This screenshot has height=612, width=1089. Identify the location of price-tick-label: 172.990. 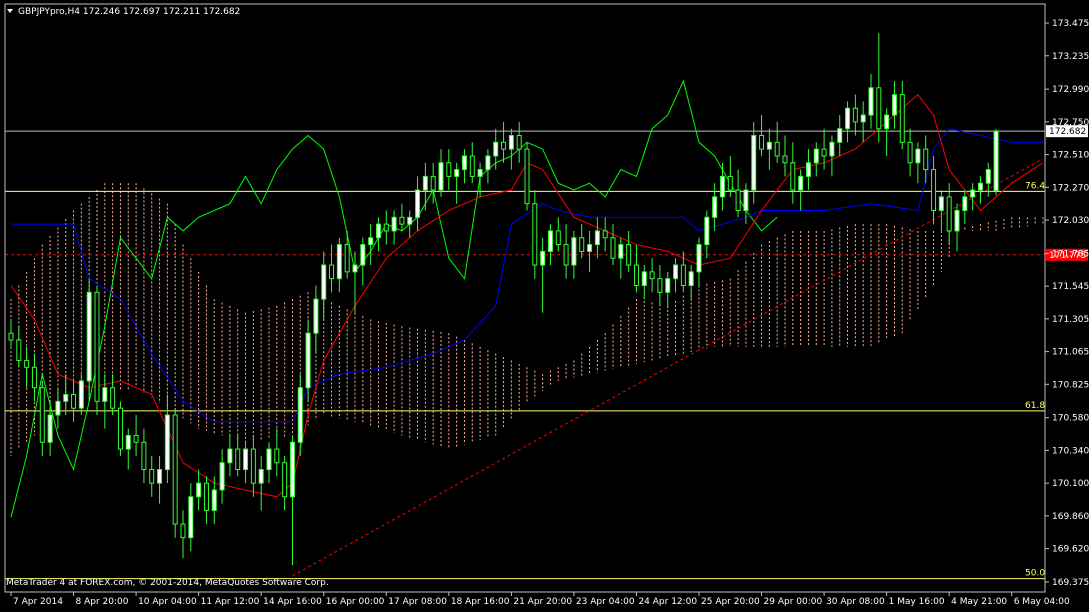
(1070, 90).